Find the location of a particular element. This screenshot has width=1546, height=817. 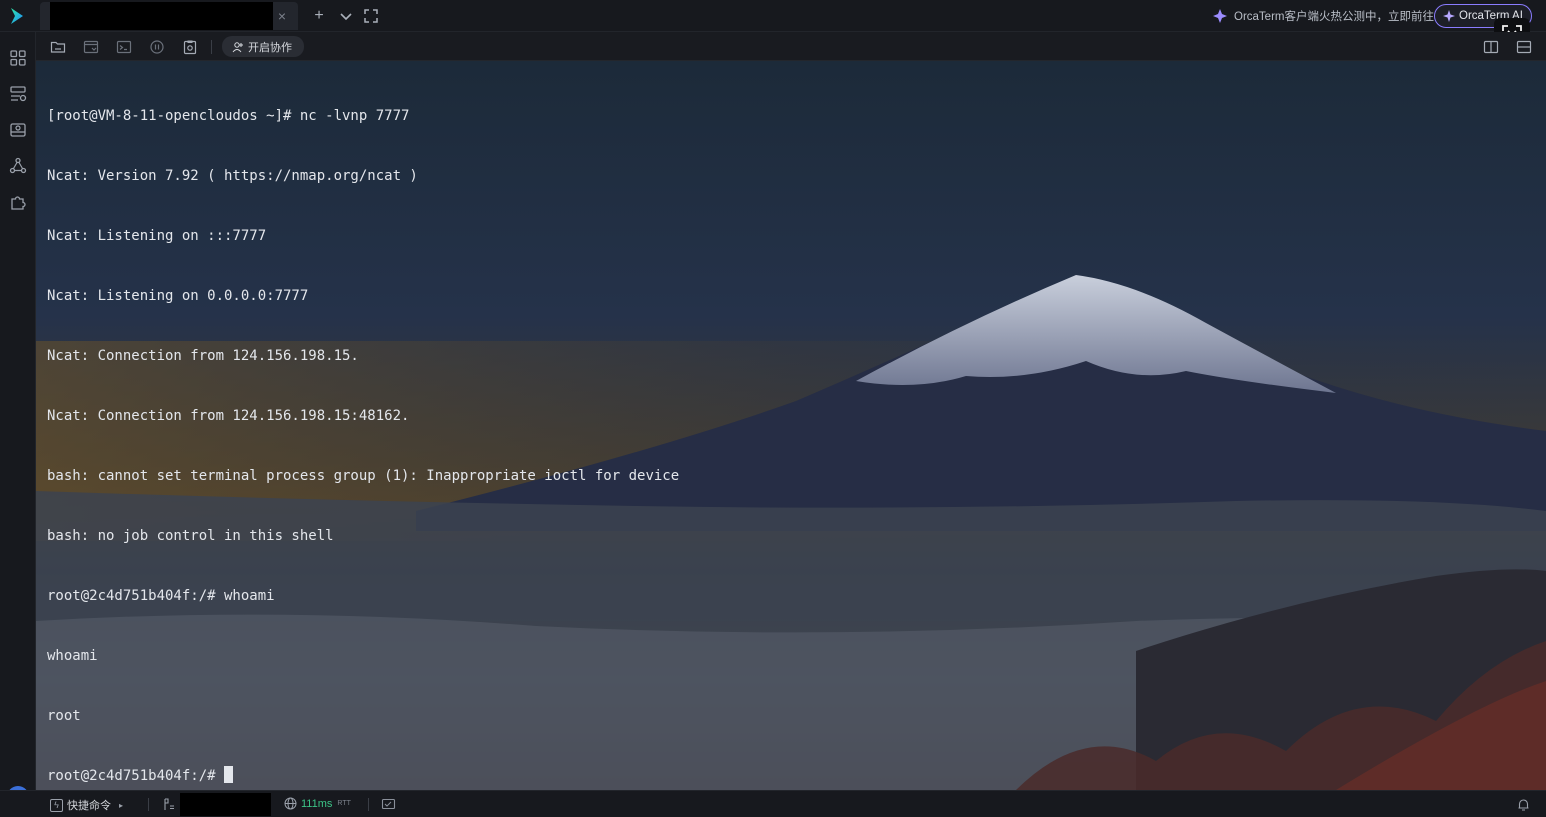

globe-icon is located at coordinates (290, 803).